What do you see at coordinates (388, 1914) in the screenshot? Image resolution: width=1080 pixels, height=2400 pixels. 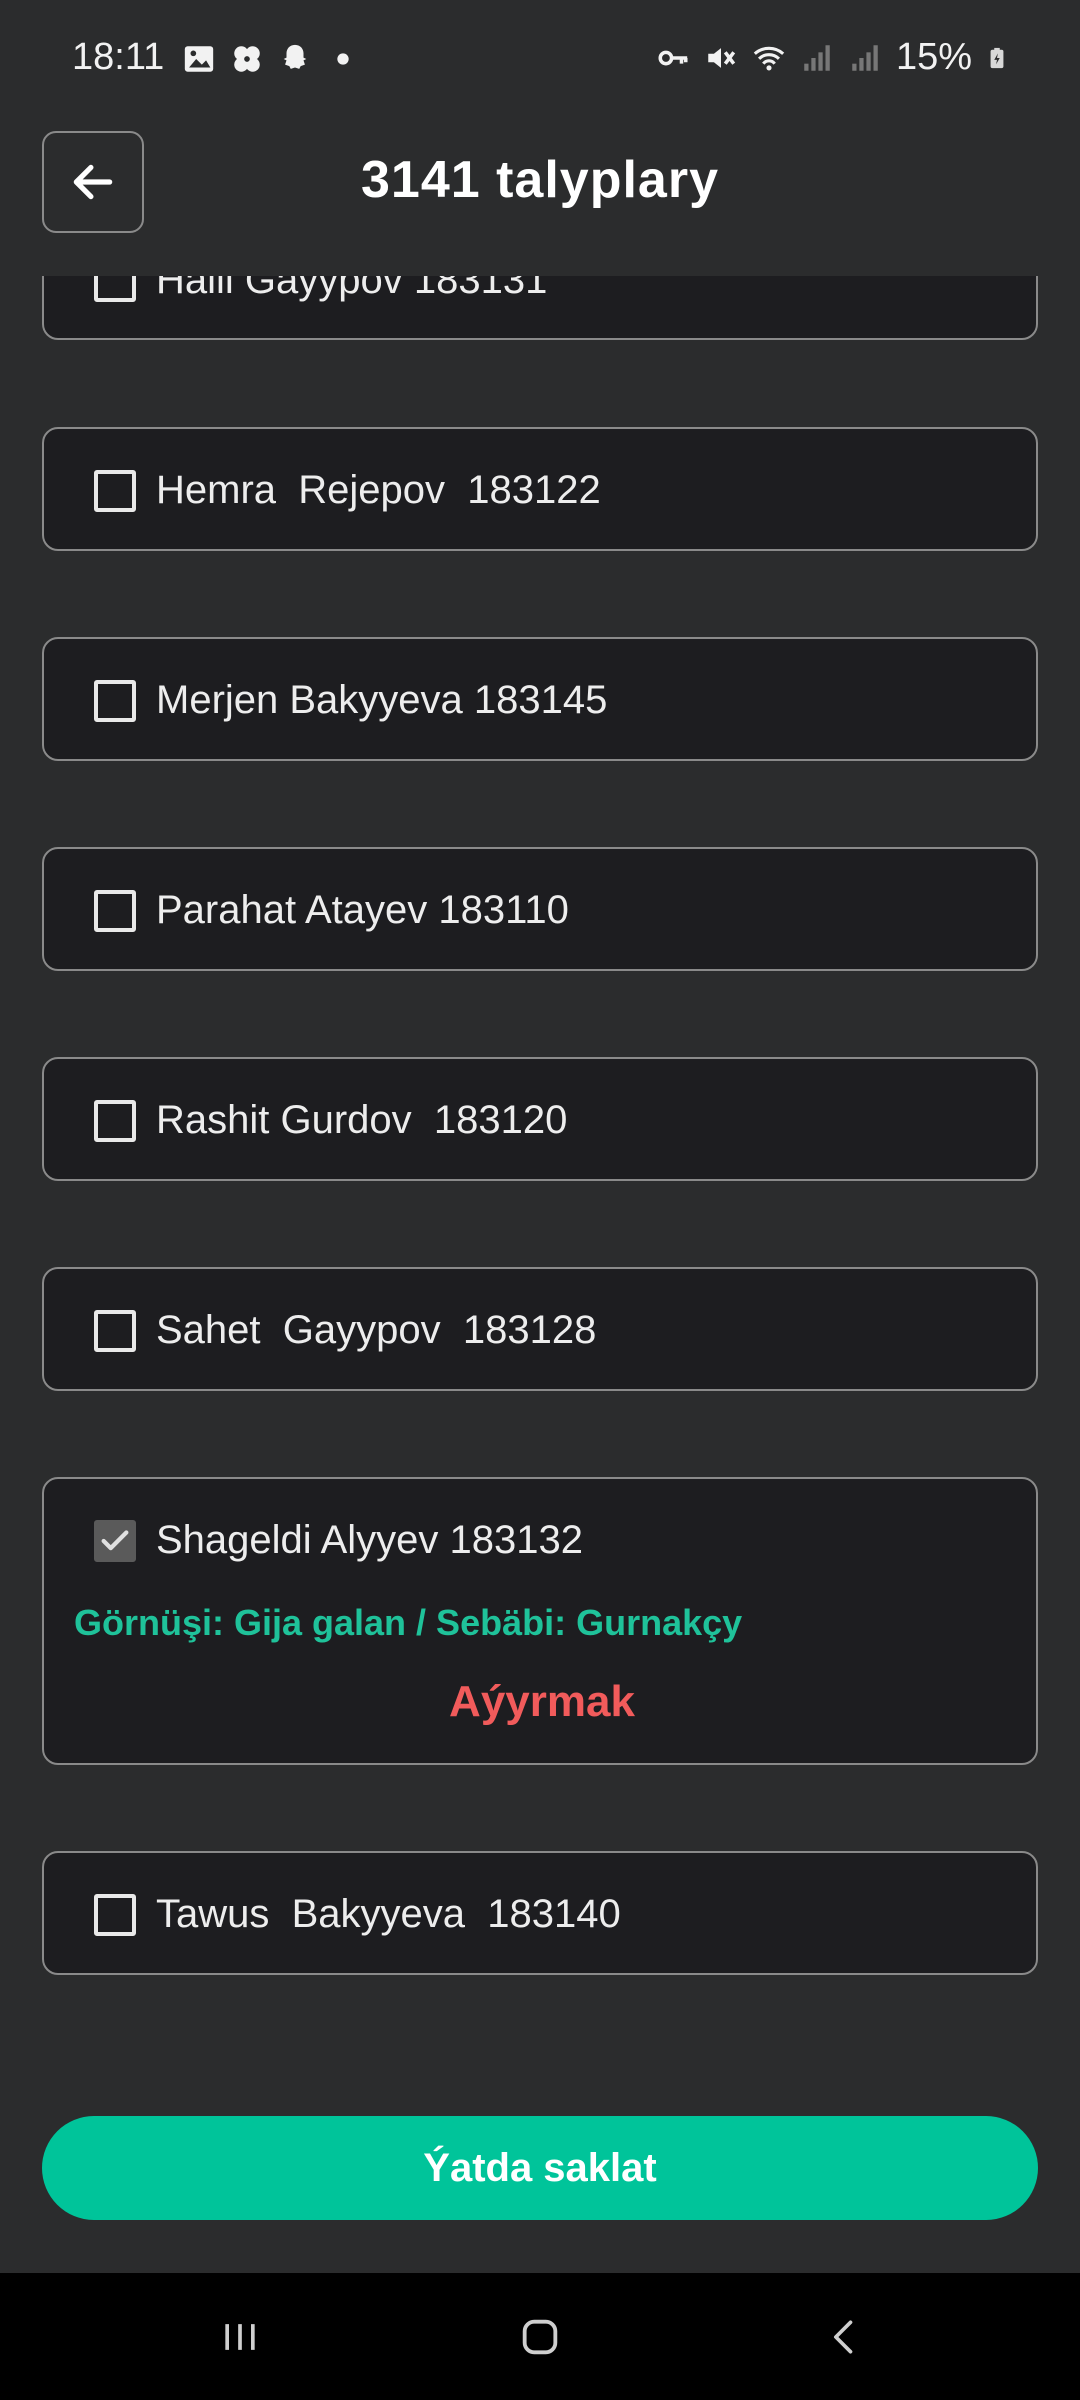 I see `student-name: Tawus Bakyyeva 183140` at bounding box center [388, 1914].